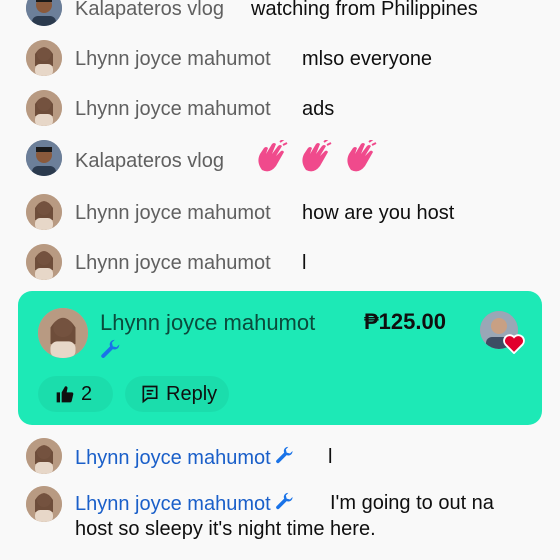 The height and width of the screenshot is (560, 560). Describe the element at coordinates (367, 59) in the screenshot. I see `message-text: mlso everyone` at that location.